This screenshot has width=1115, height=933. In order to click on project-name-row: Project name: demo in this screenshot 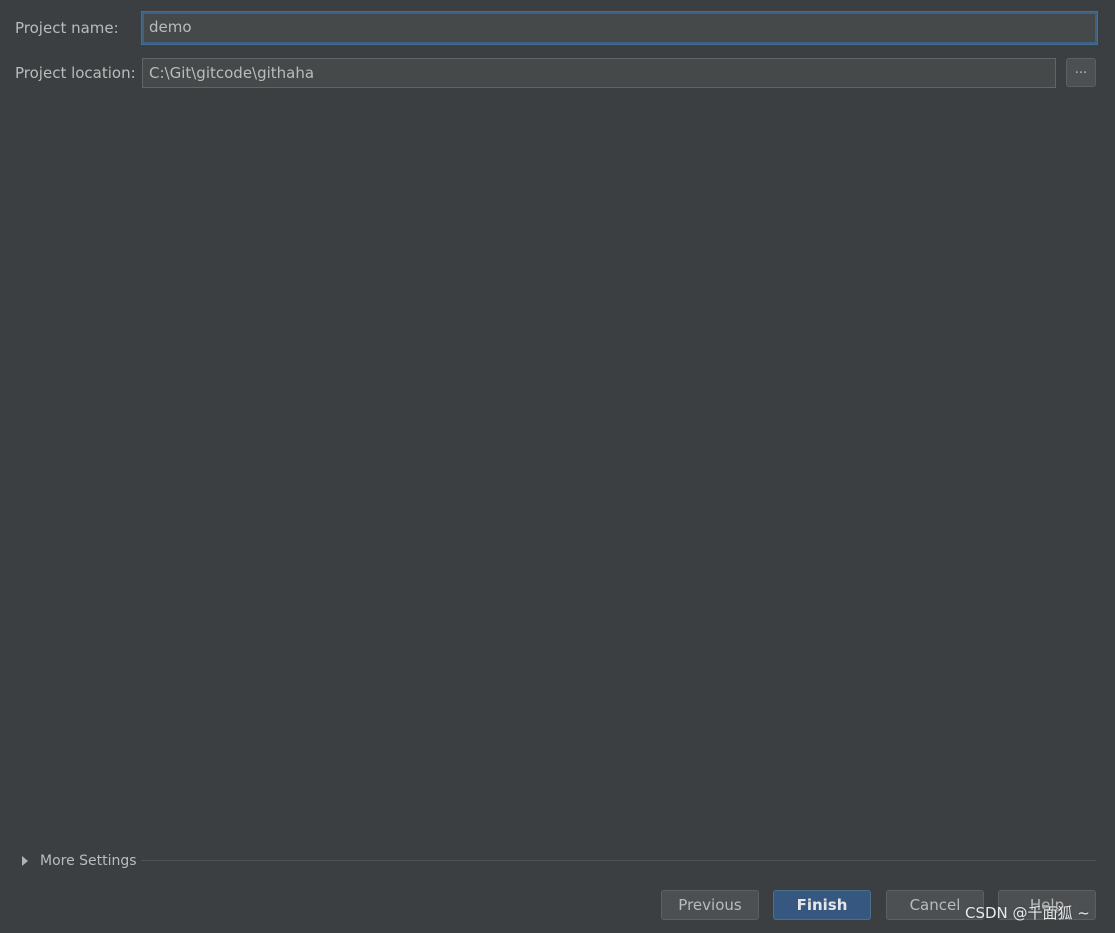, I will do `click(557, 28)`.